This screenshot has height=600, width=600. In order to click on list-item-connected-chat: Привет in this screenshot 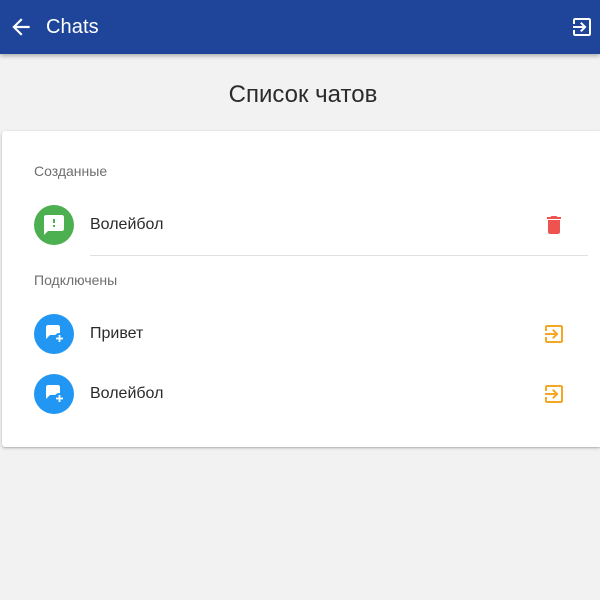, I will do `click(301, 334)`.